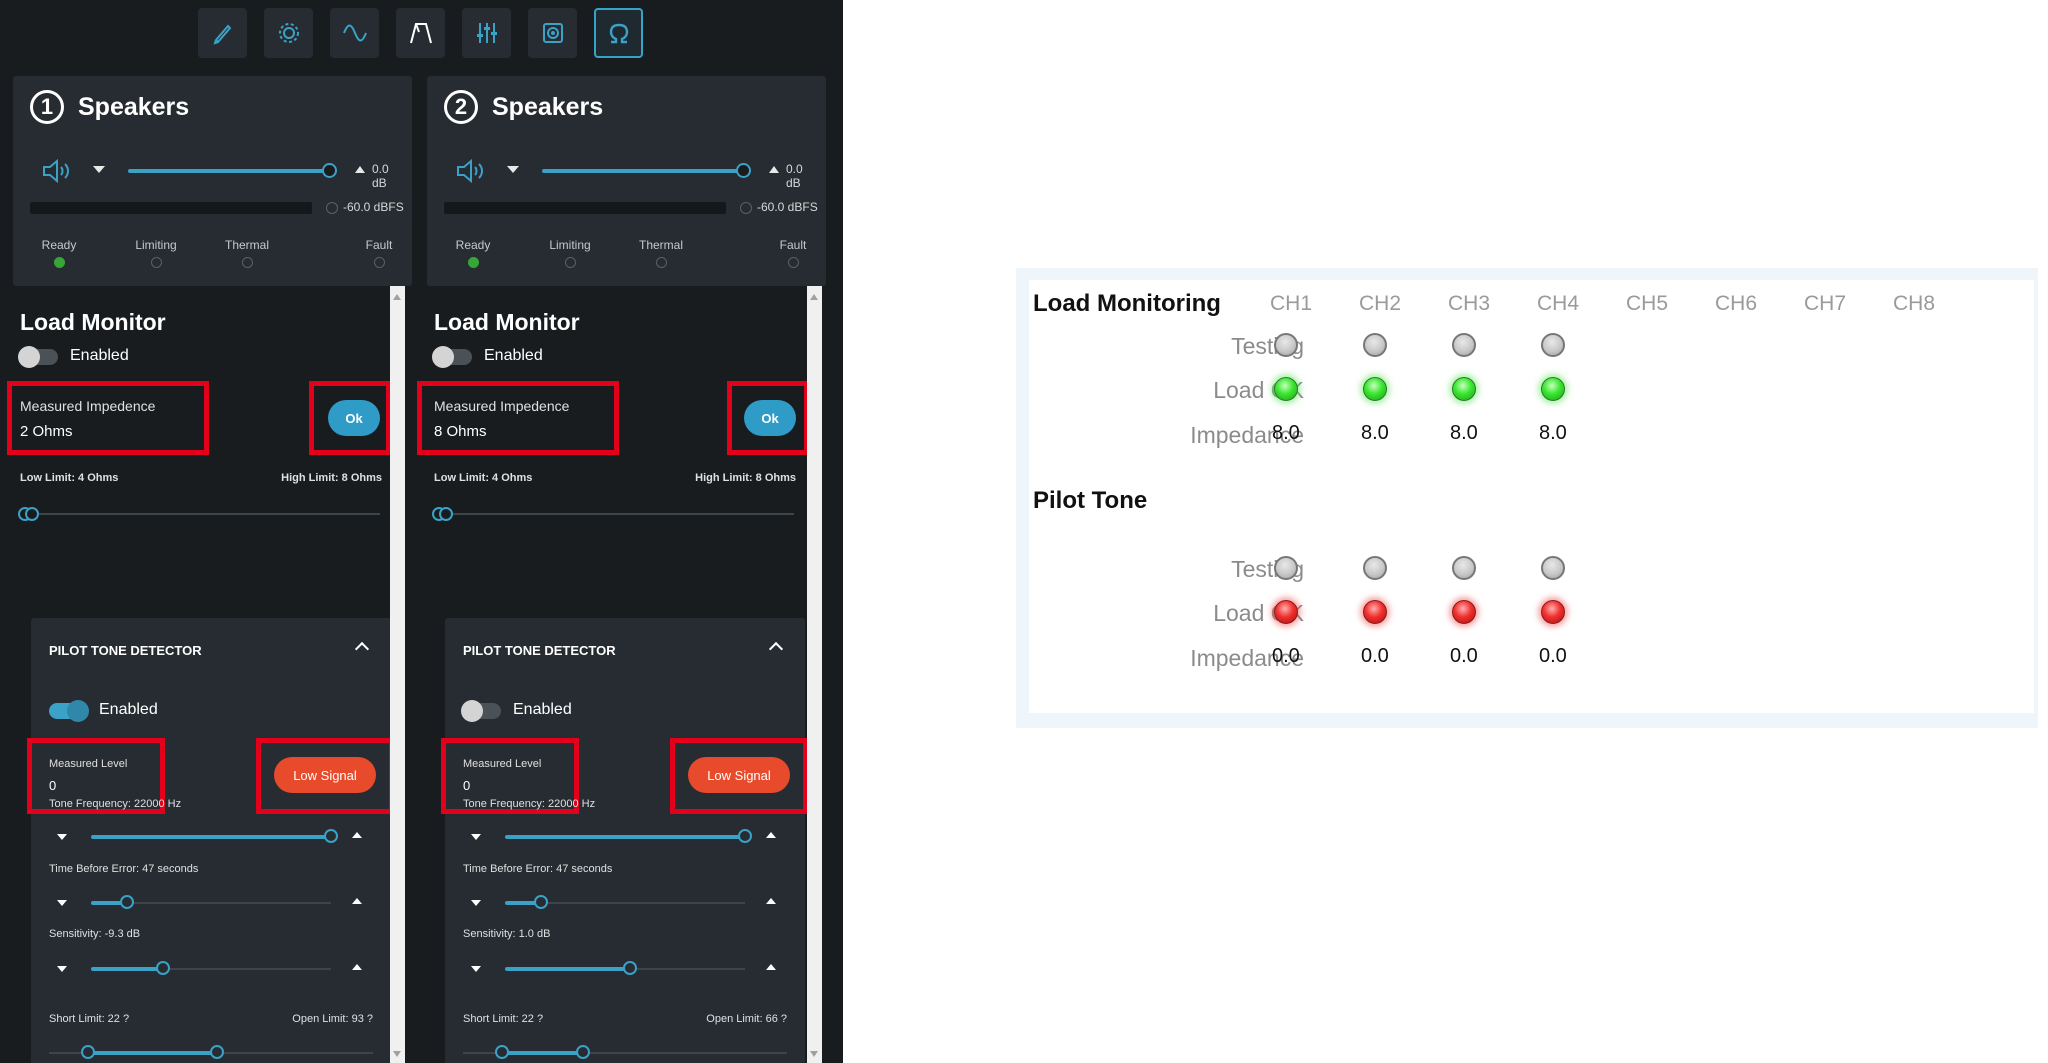 This screenshot has height=1063, width=2048. Describe the element at coordinates (461, 107) in the screenshot. I see `channel-number-badge: 2` at that location.